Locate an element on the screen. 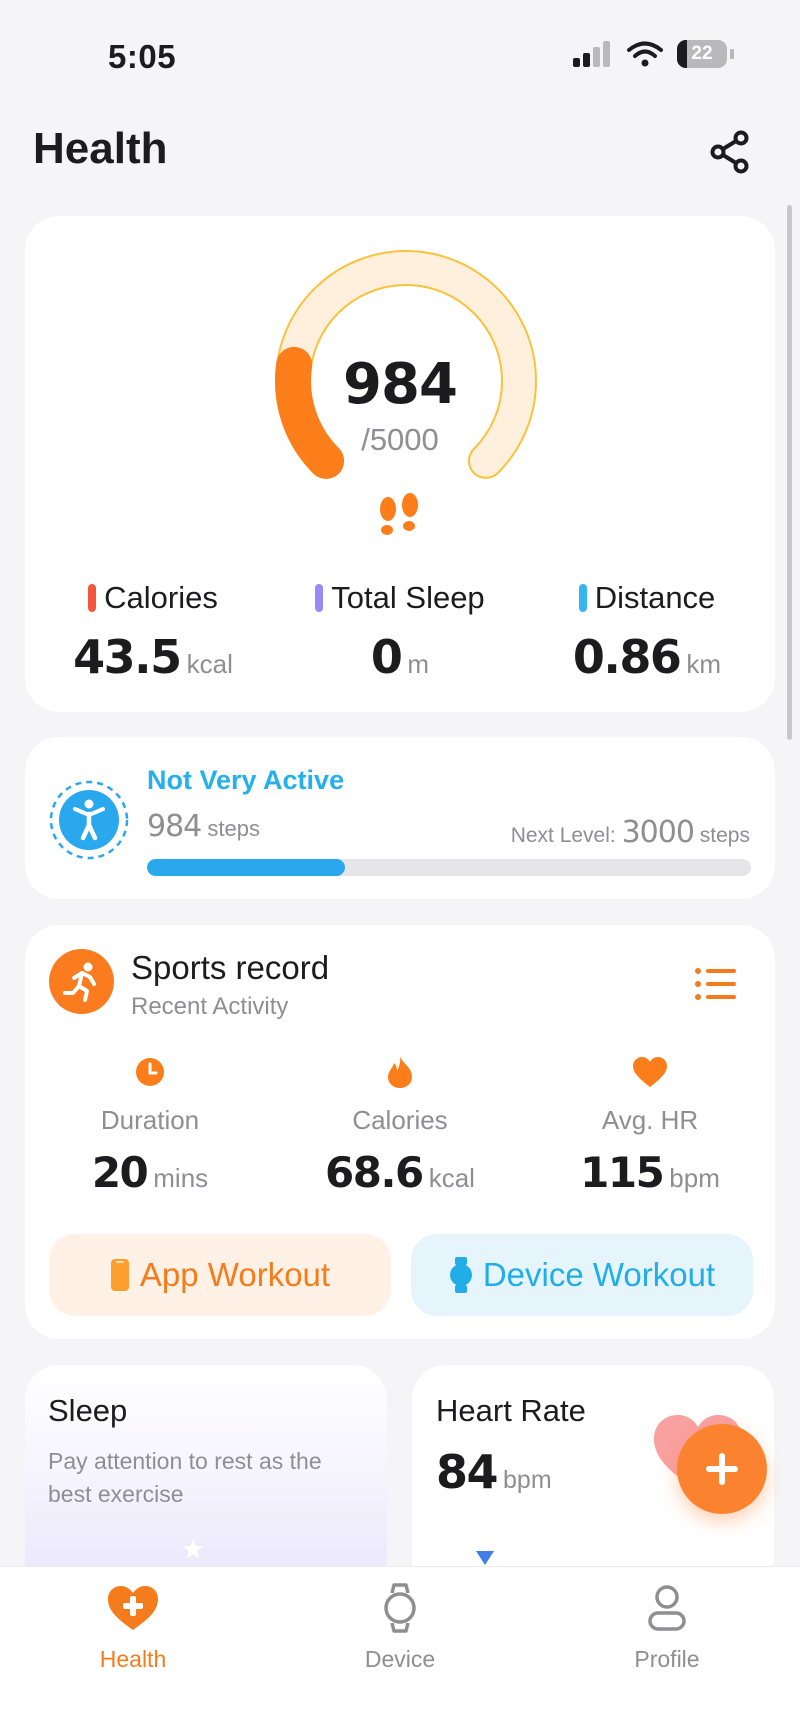  stat-value: 68.6 is located at coordinates (374, 1172).